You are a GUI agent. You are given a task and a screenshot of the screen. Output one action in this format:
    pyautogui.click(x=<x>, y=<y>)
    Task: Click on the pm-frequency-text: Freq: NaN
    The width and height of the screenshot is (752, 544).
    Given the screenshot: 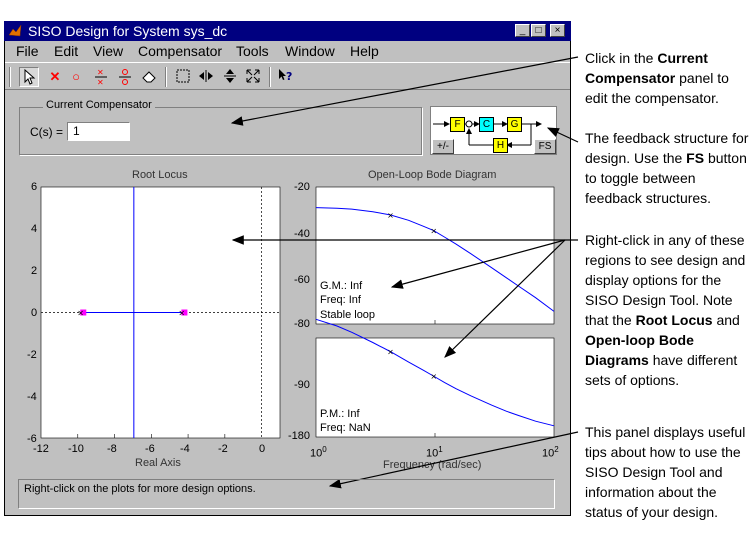 What is the action you would take?
    pyautogui.click(x=345, y=428)
    